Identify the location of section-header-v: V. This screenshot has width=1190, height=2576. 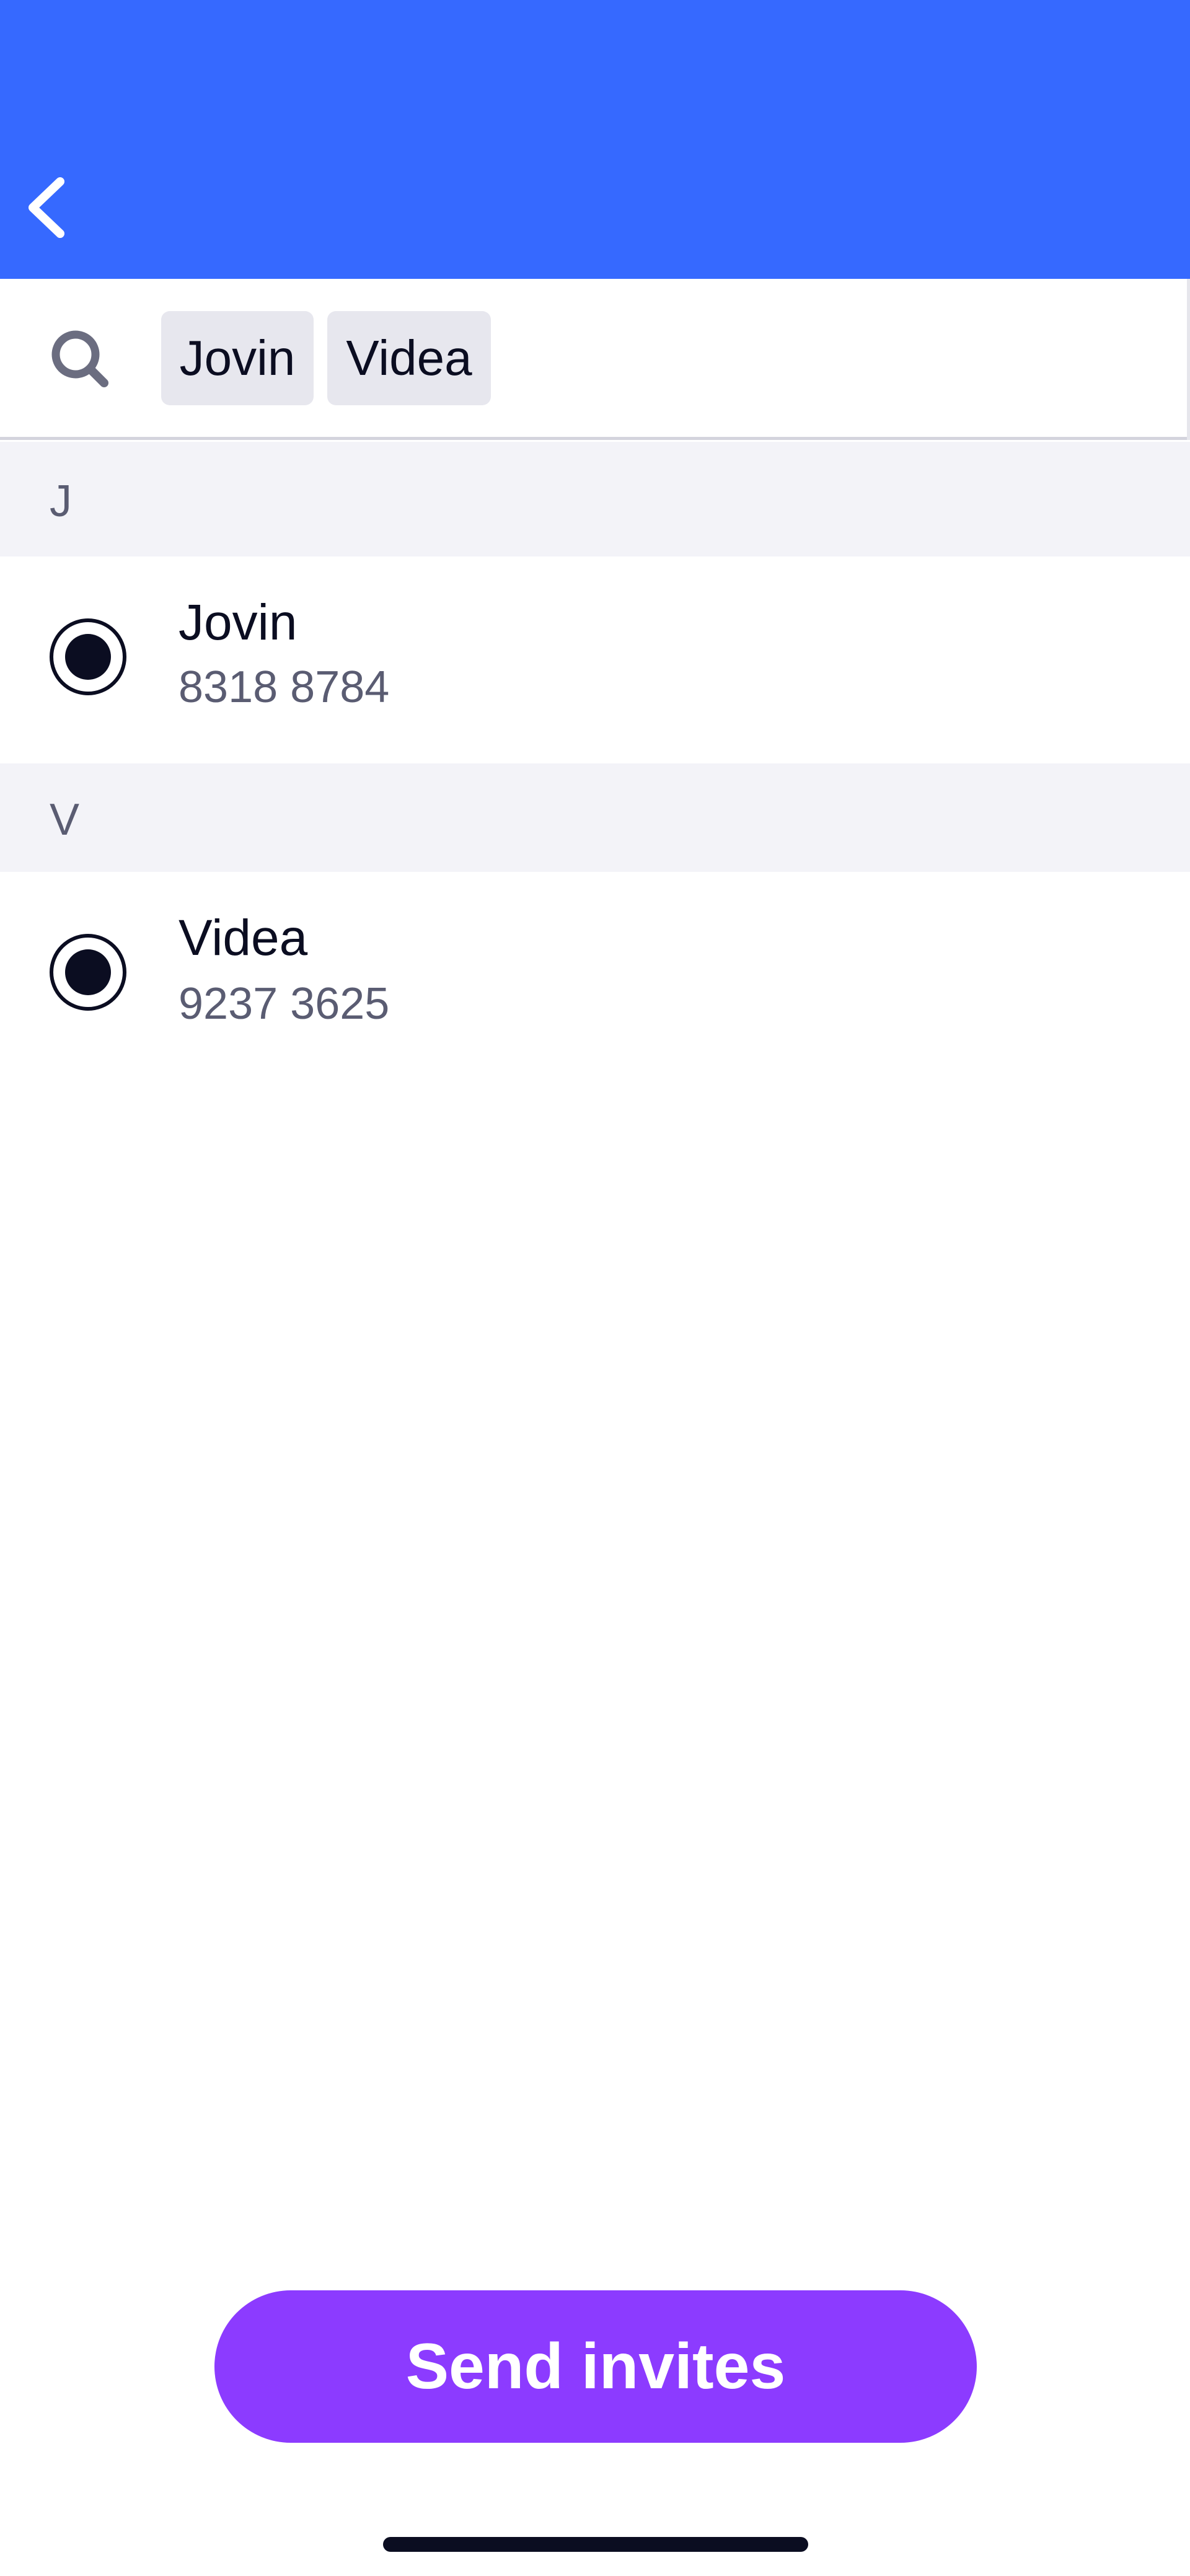
(595, 817).